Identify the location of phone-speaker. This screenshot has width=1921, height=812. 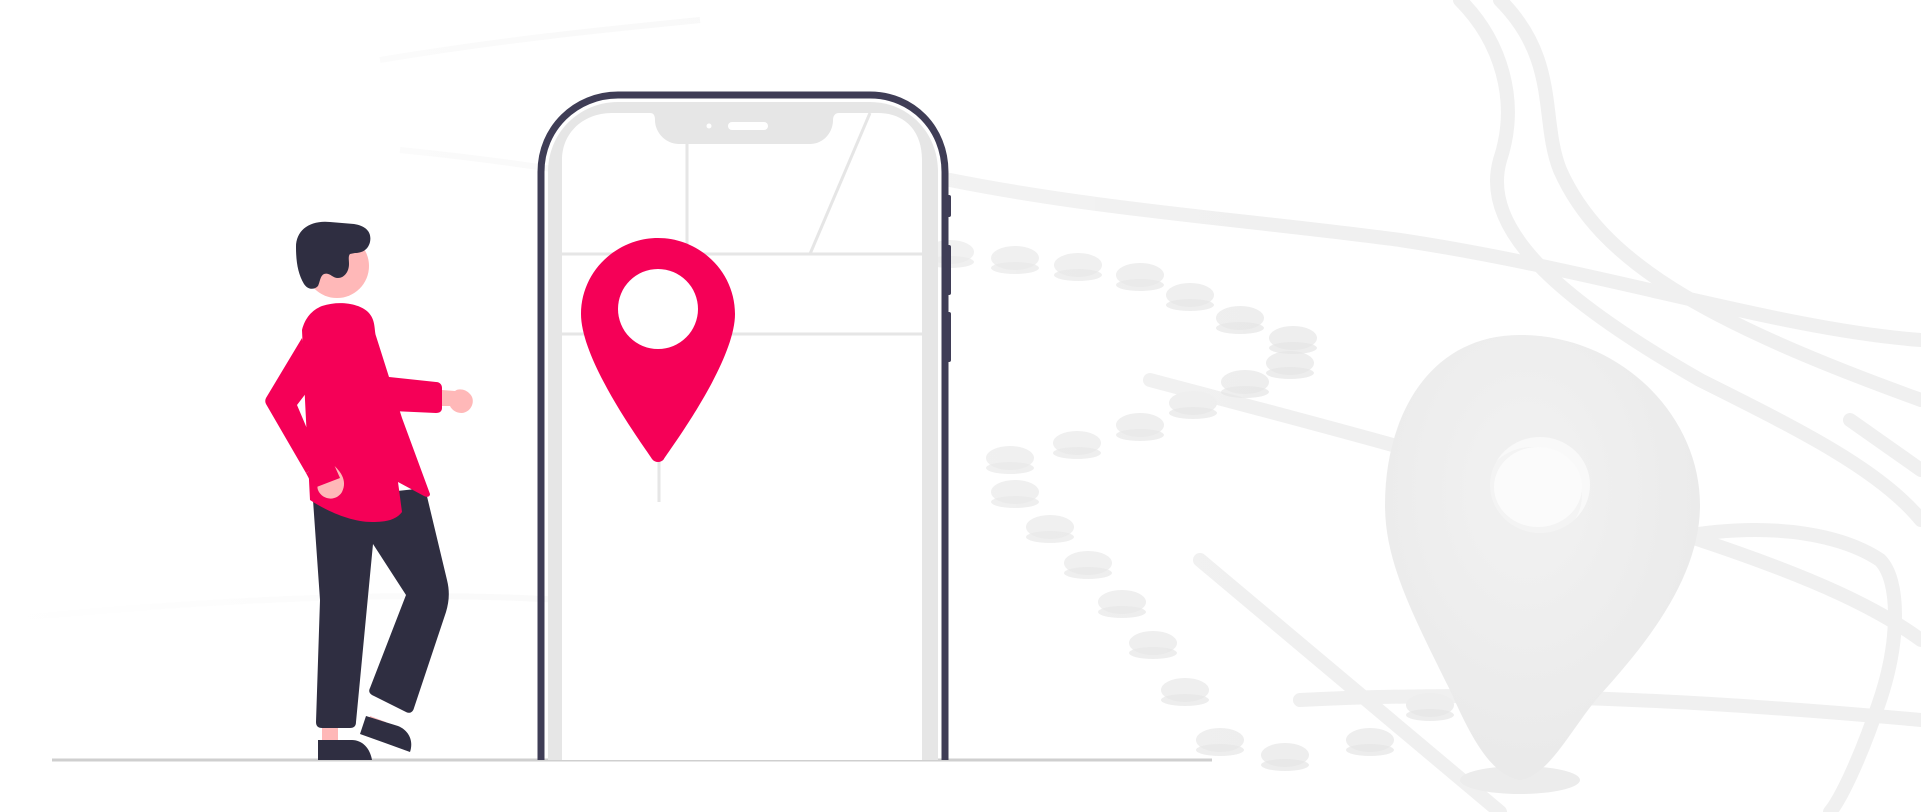
(748, 126).